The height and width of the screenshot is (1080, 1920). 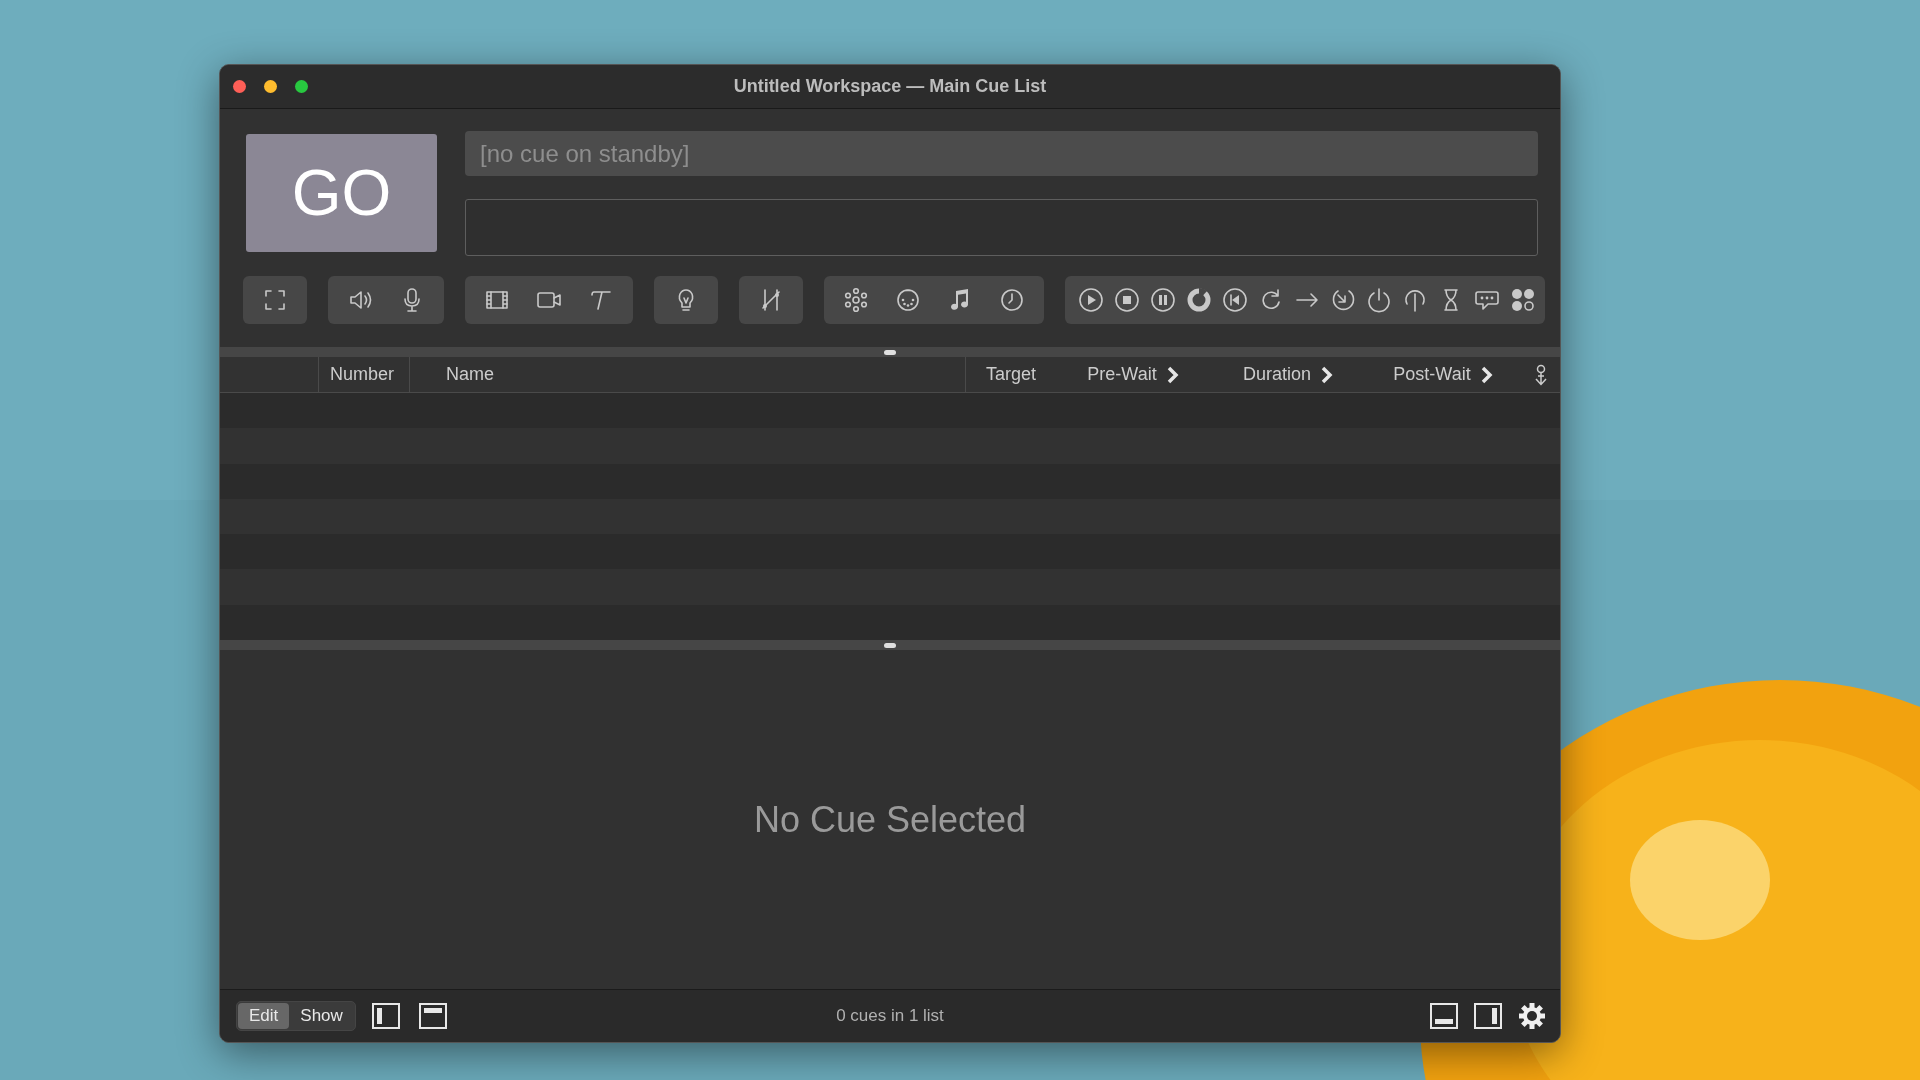 What do you see at coordinates (1122, 374) in the screenshot?
I see `column-header: Pre-Wait` at bounding box center [1122, 374].